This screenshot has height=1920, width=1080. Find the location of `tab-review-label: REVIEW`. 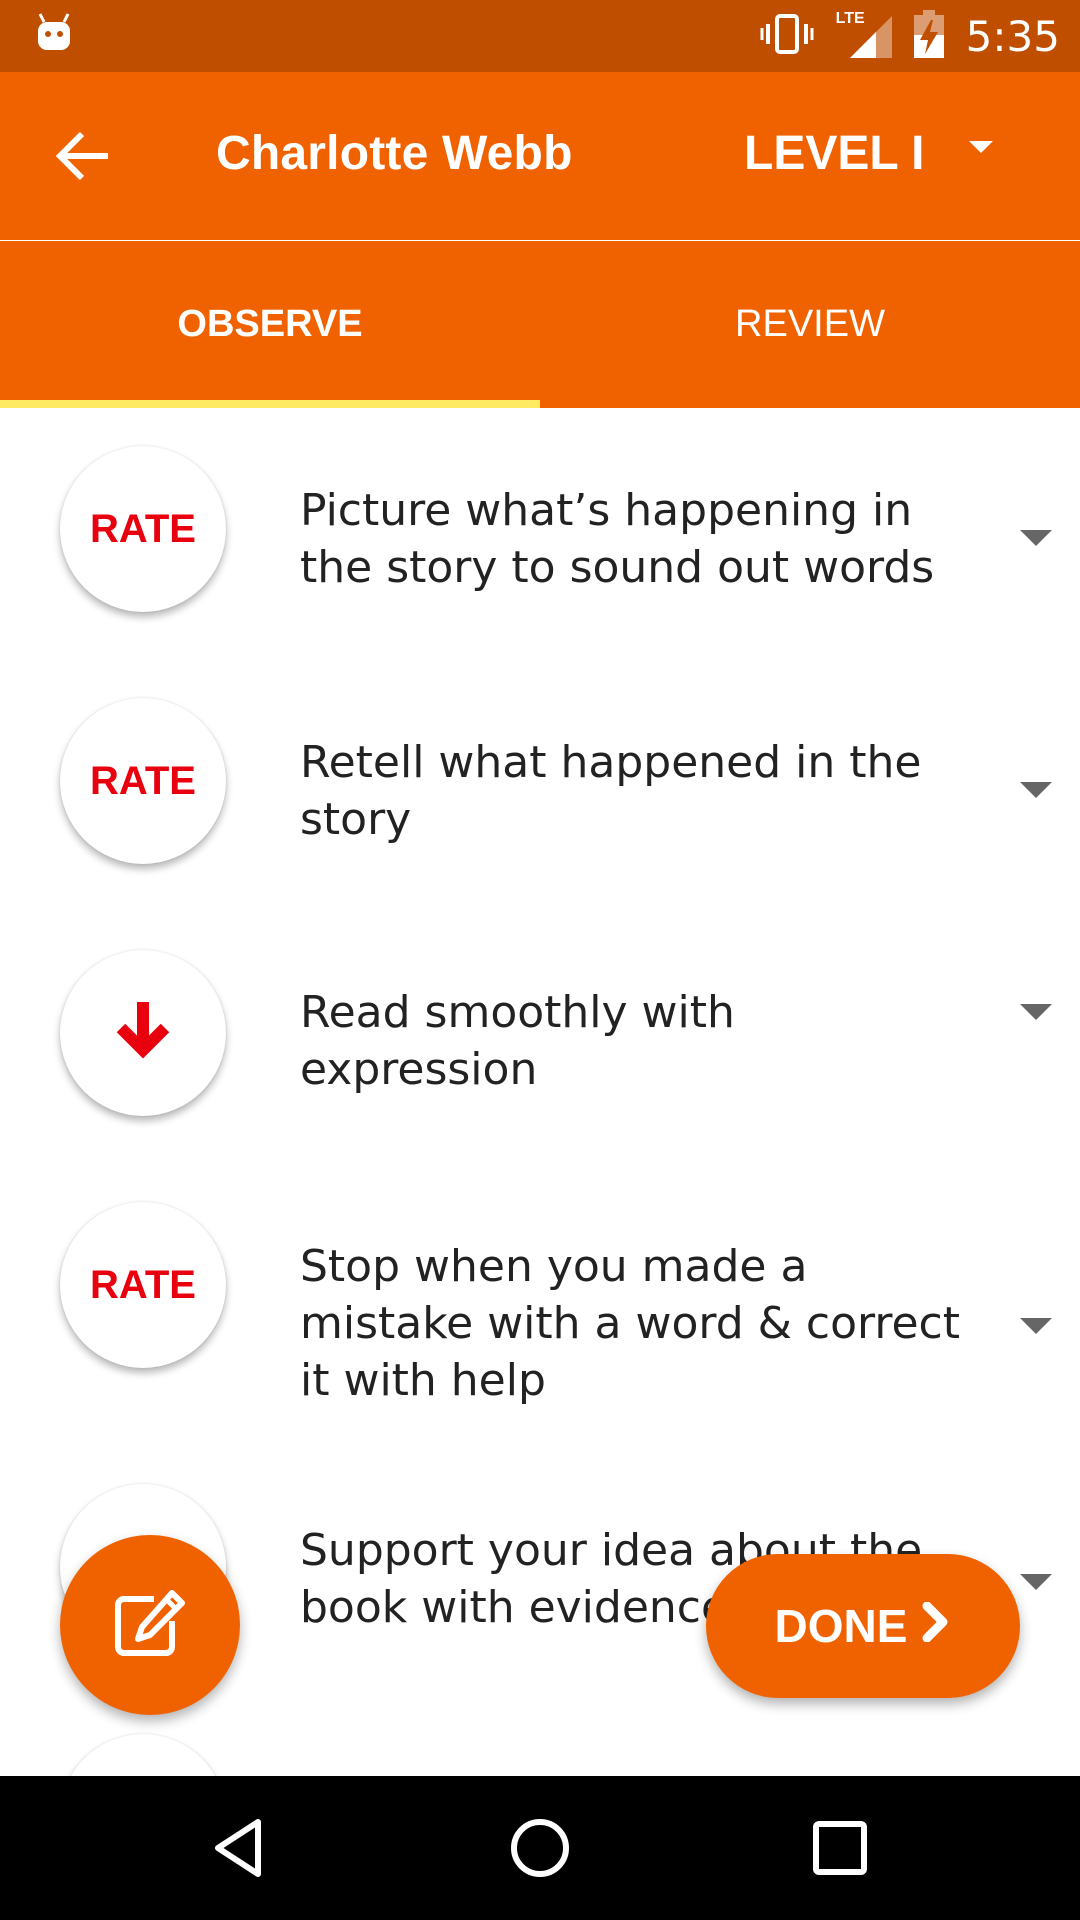

tab-review-label: REVIEW is located at coordinates (810, 324).